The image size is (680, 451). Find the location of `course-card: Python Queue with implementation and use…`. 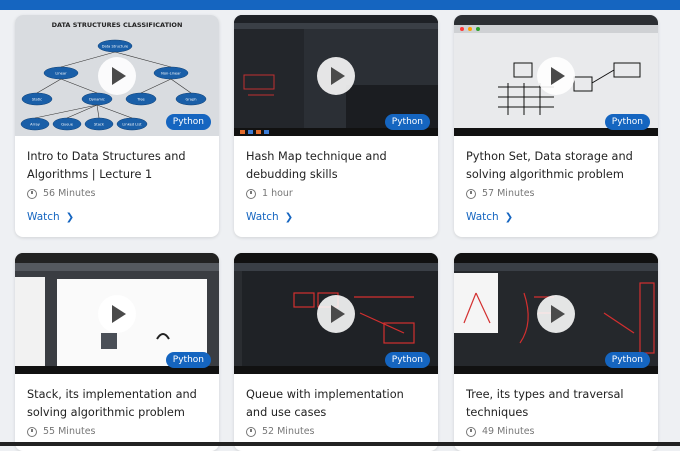

course-card: Python Queue with implementation and use… is located at coordinates (336, 352).